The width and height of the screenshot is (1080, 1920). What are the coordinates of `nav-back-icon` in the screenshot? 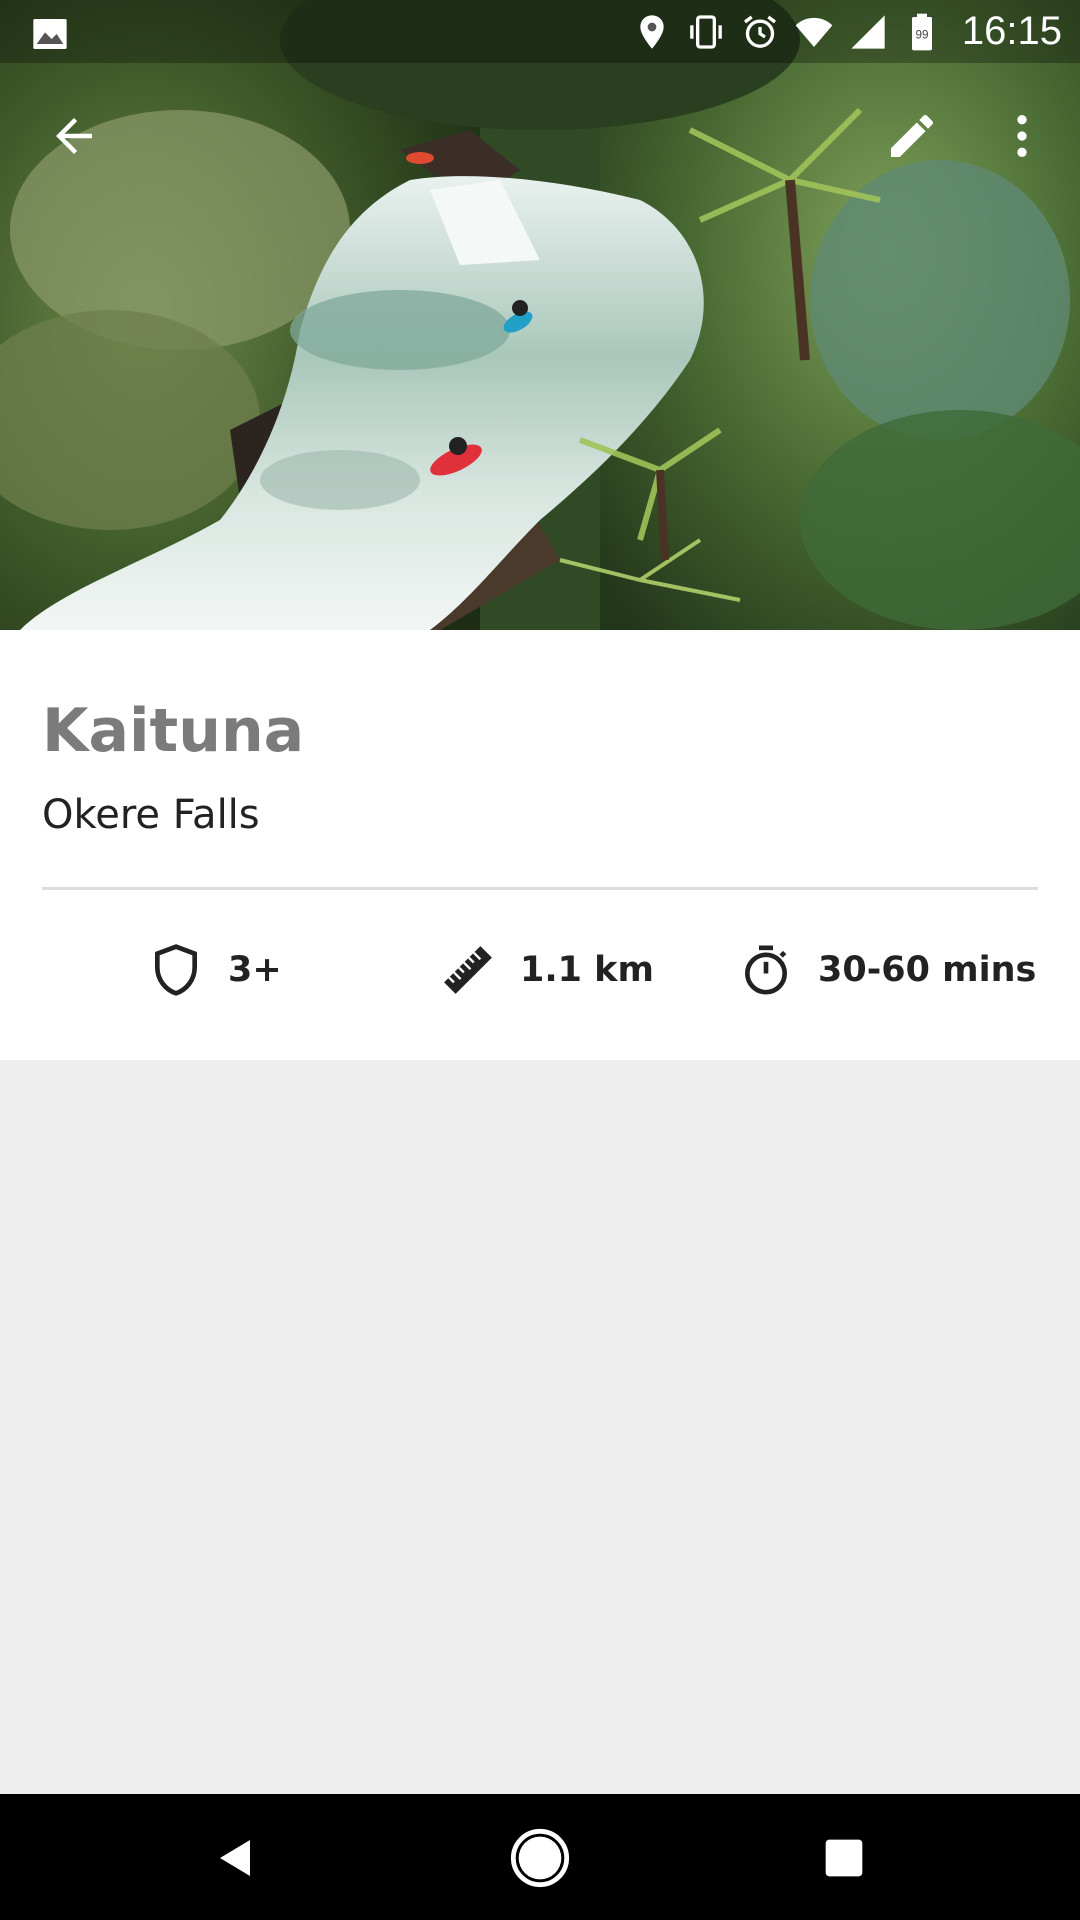 It's located at (235, 1858).